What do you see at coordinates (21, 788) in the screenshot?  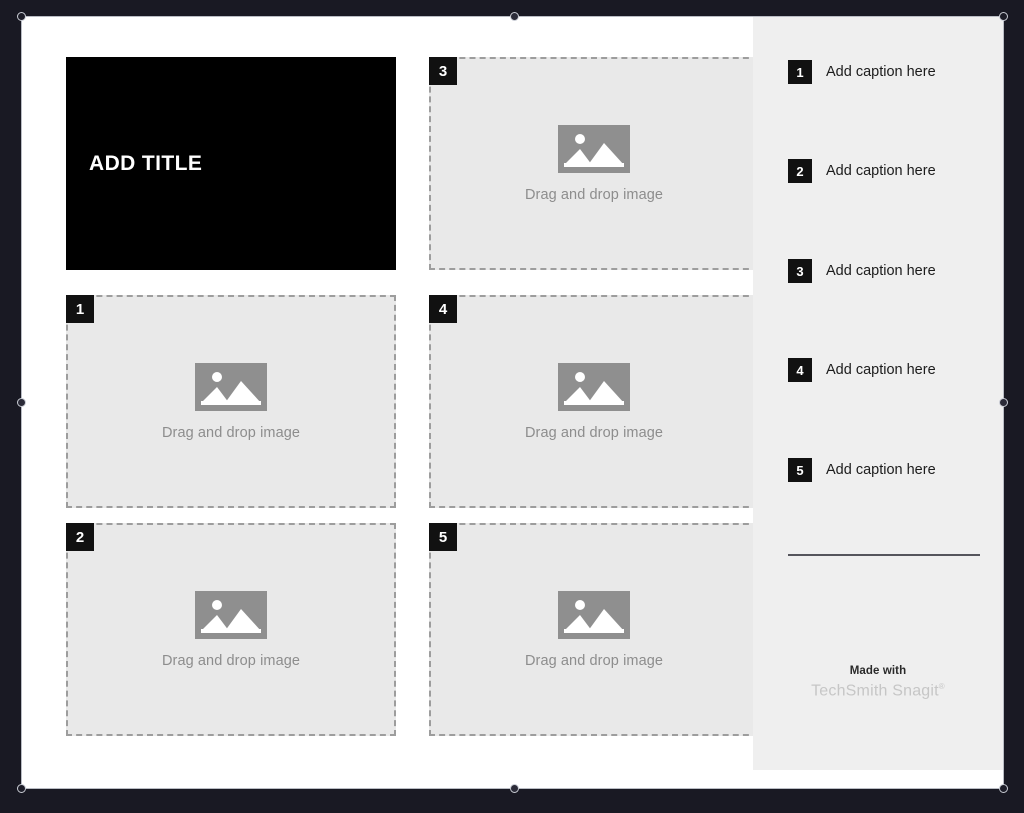 I see `handle-bottom-left` at bounding box center [21, 788].